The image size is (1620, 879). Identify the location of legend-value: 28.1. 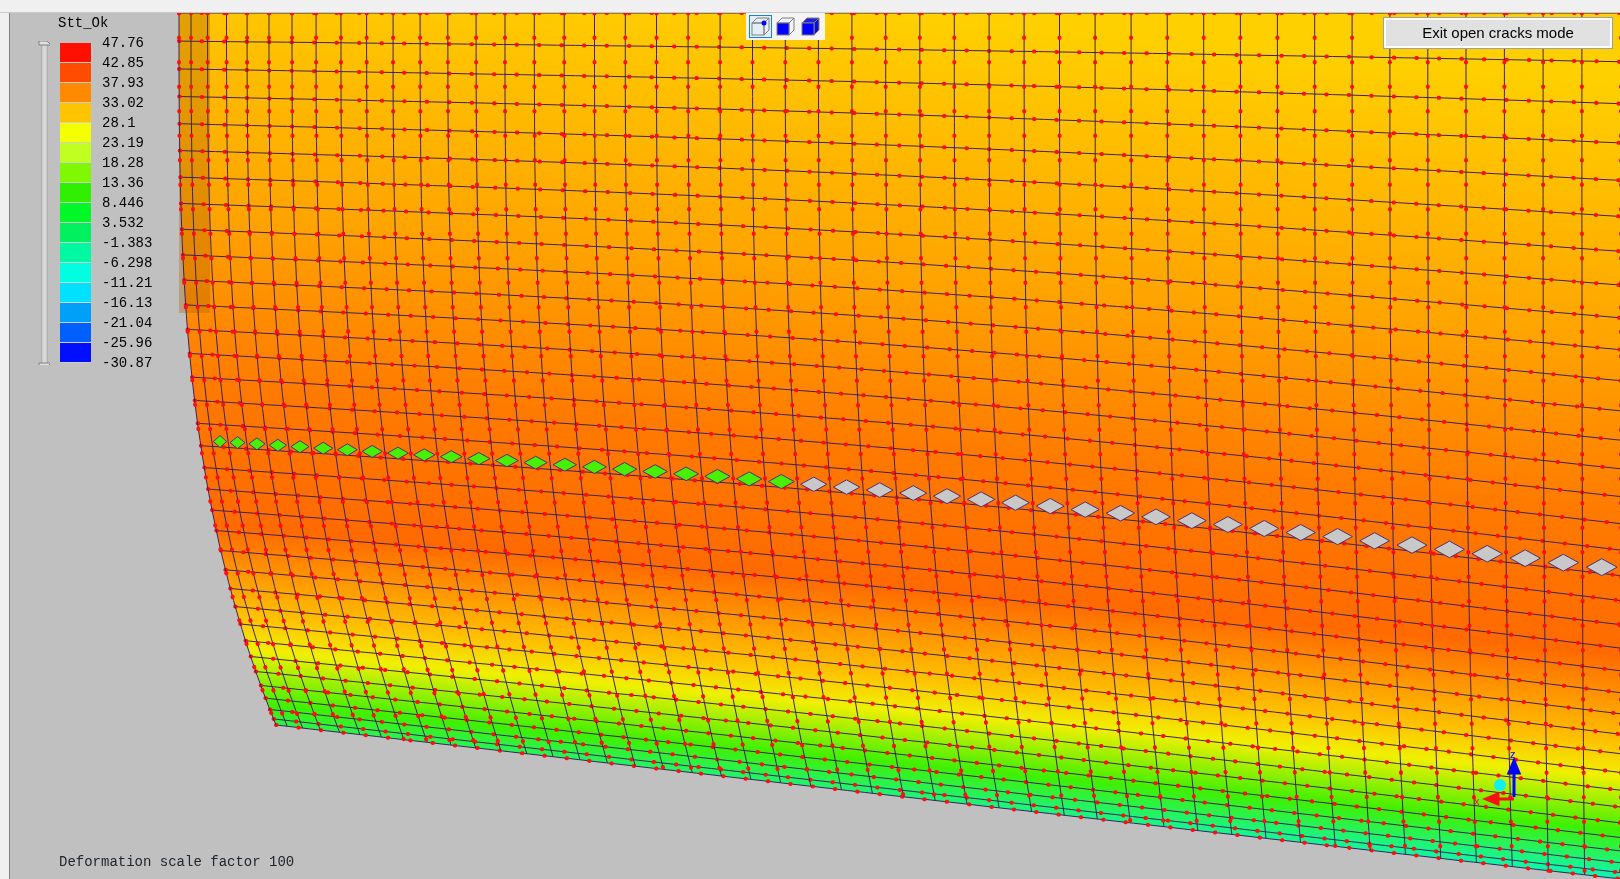
(119, 123).